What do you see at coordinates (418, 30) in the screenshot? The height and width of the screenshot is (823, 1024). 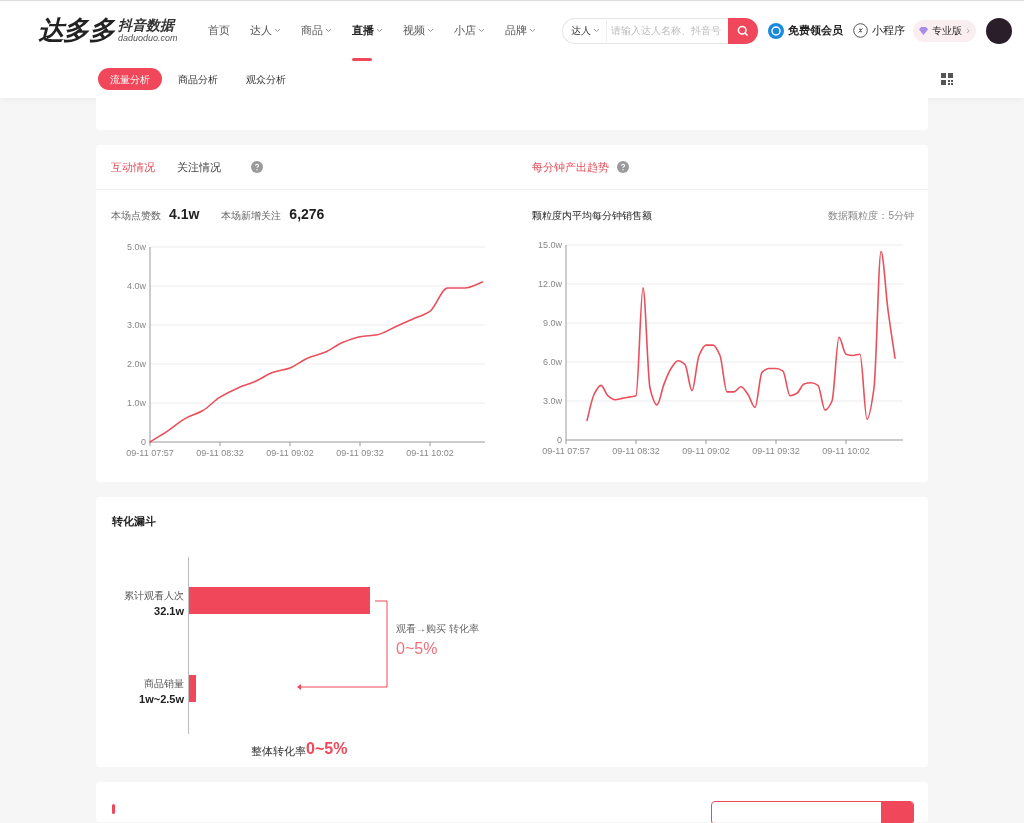 I see `nav-item: 视频` at bounding box center [418, 30].